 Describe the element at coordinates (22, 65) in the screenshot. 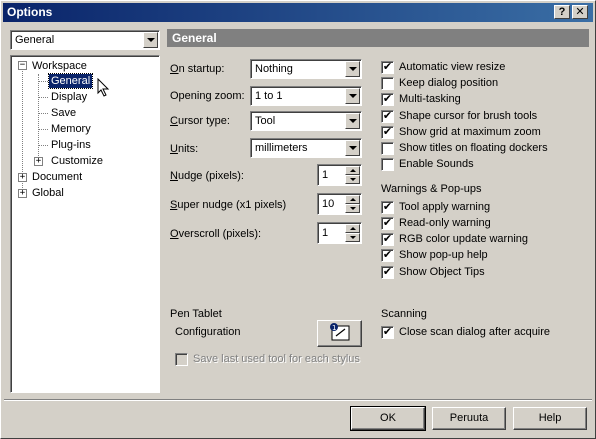

I see `collapse-icon: −` at that location.